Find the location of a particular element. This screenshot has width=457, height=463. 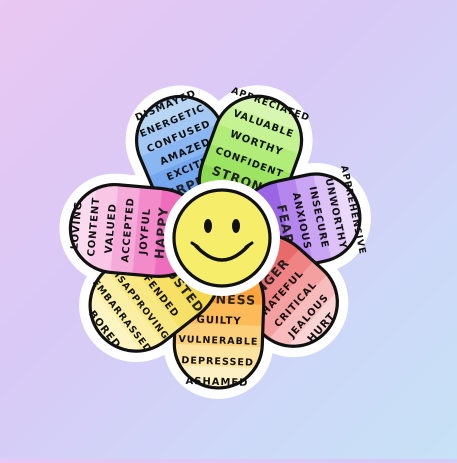

smiley-face-icon is located at coordinates (222, 238).